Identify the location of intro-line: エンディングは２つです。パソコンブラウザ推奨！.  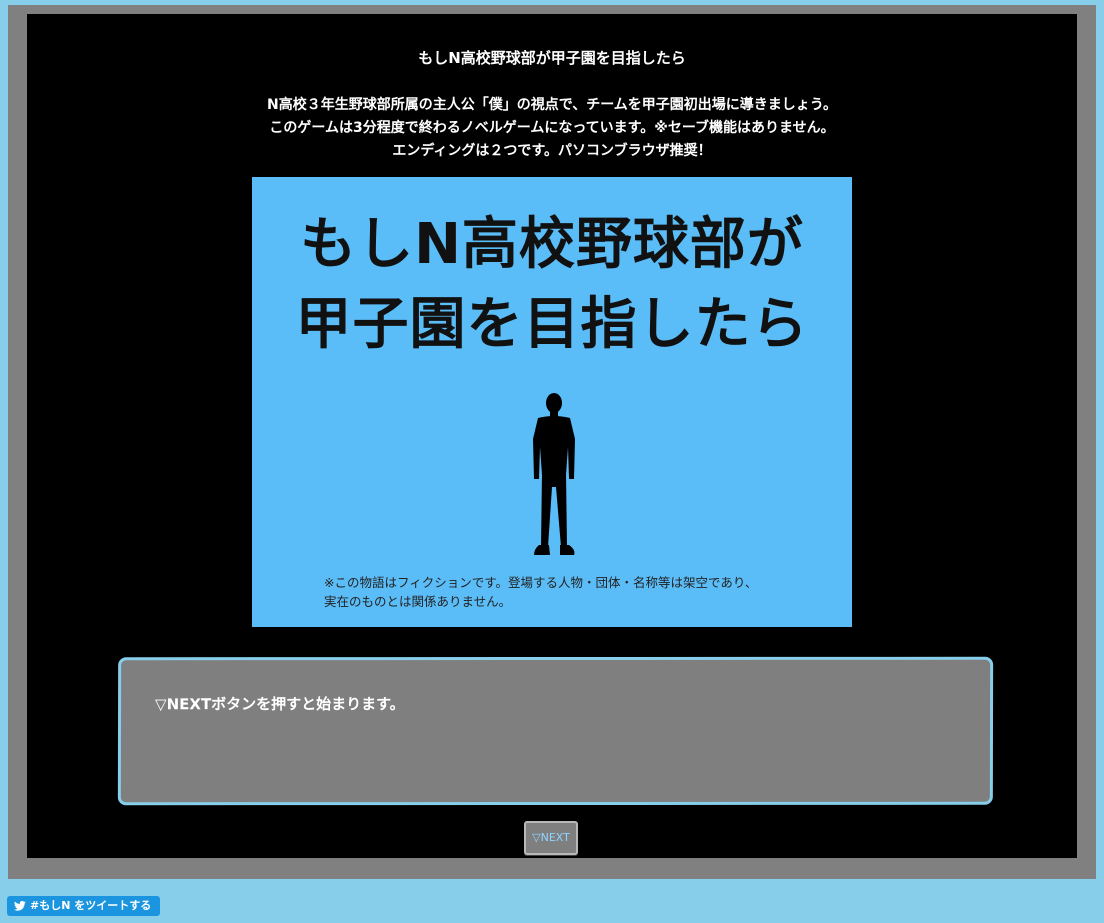
(552, 151).